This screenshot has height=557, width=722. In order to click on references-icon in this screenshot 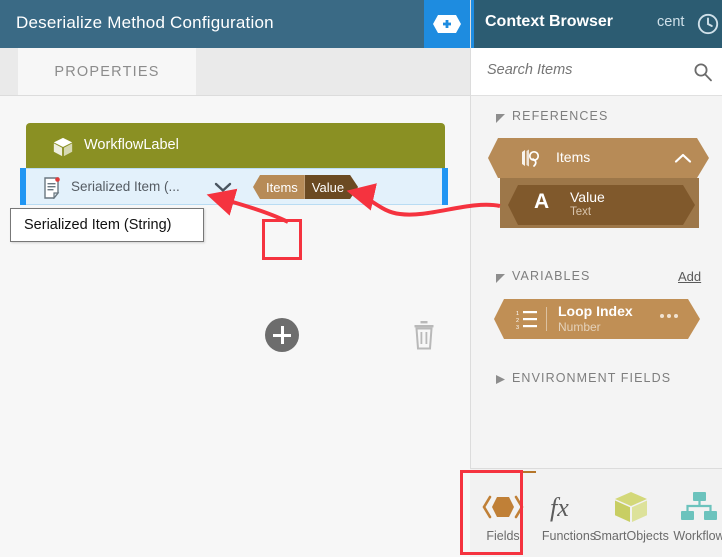, I will do `click(531, 158)`.